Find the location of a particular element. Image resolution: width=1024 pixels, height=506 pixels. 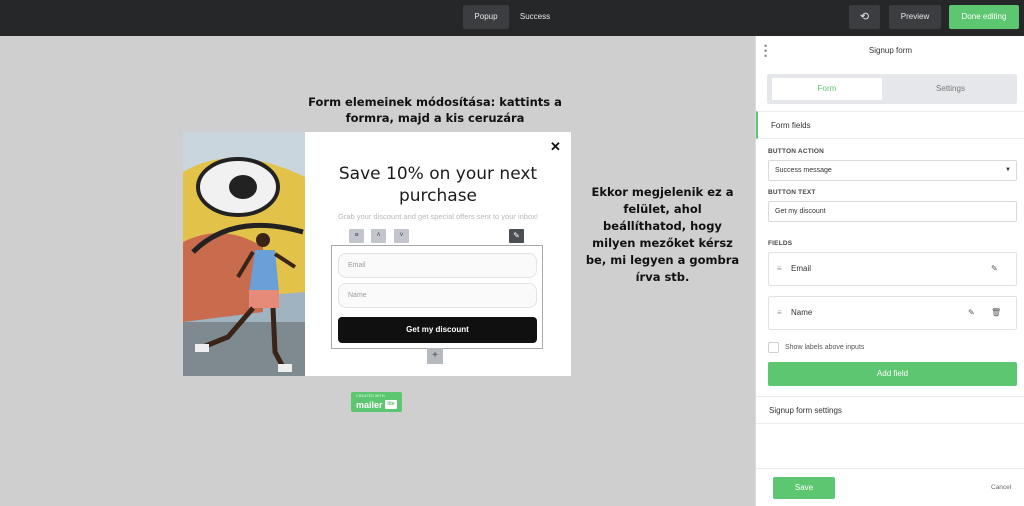

move-down-icon: ˅ is located at coordinates (401, 236).